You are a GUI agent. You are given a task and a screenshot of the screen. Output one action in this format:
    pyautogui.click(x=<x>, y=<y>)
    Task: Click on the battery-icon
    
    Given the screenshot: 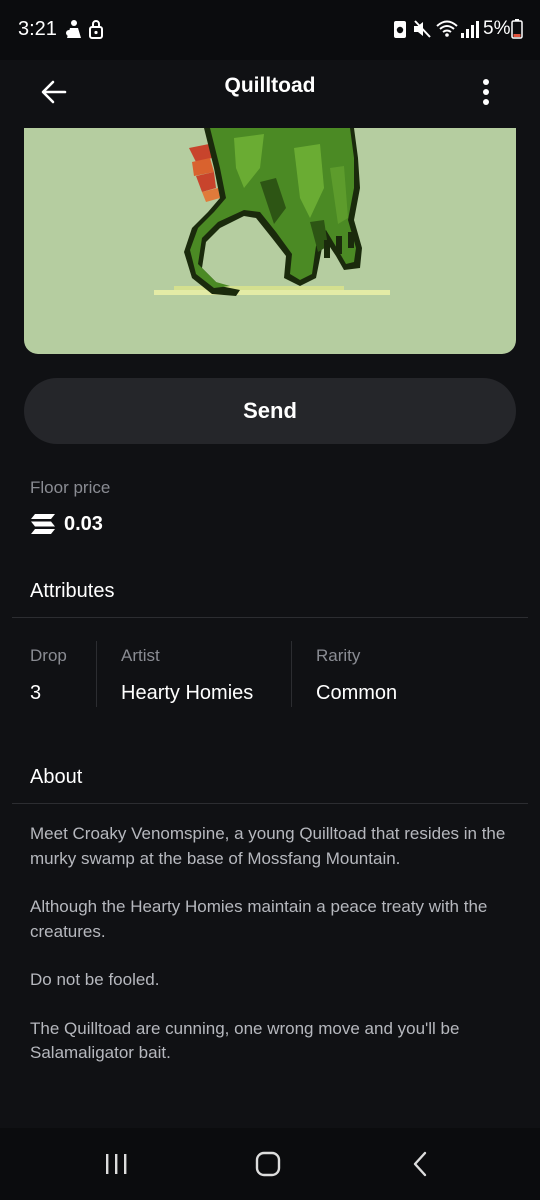 What is the action you would take?
    pyautogui.click(x=517, y=31)
    